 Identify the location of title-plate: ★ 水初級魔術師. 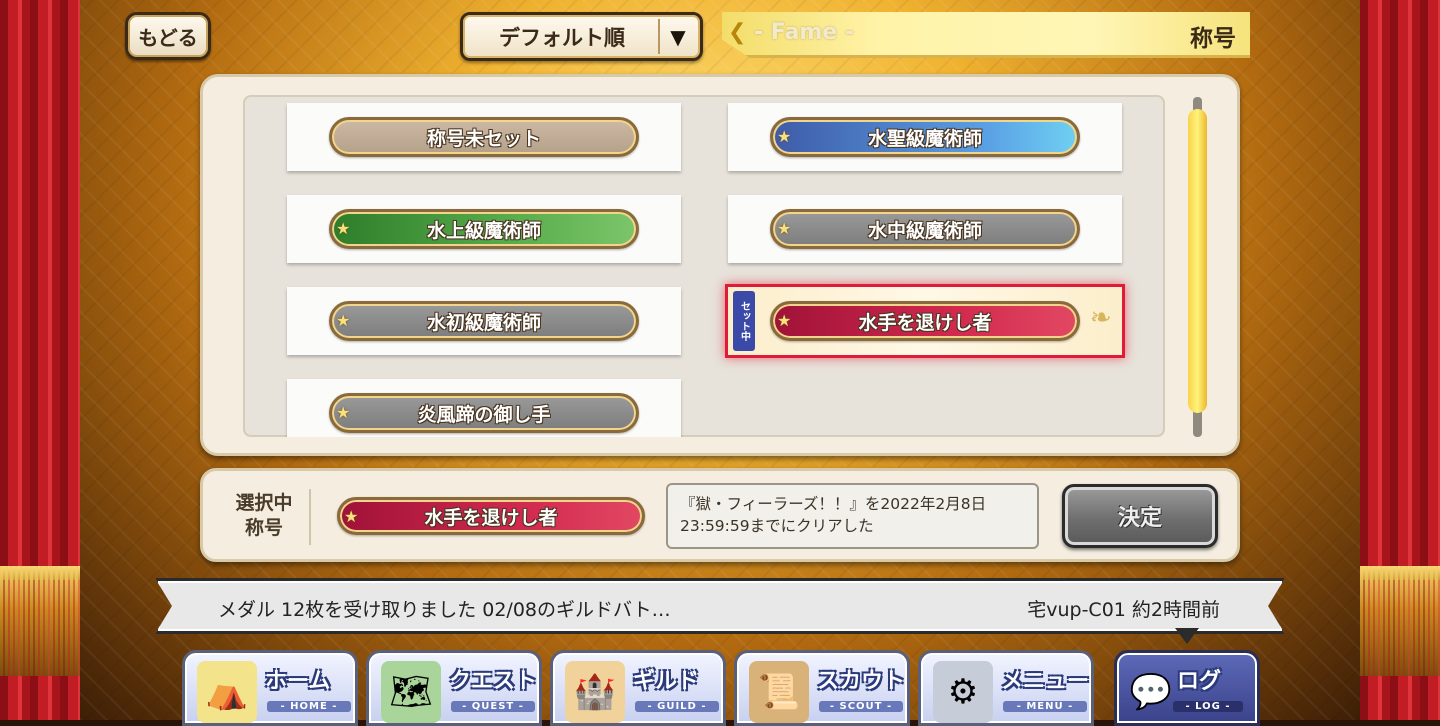
(484, 321).